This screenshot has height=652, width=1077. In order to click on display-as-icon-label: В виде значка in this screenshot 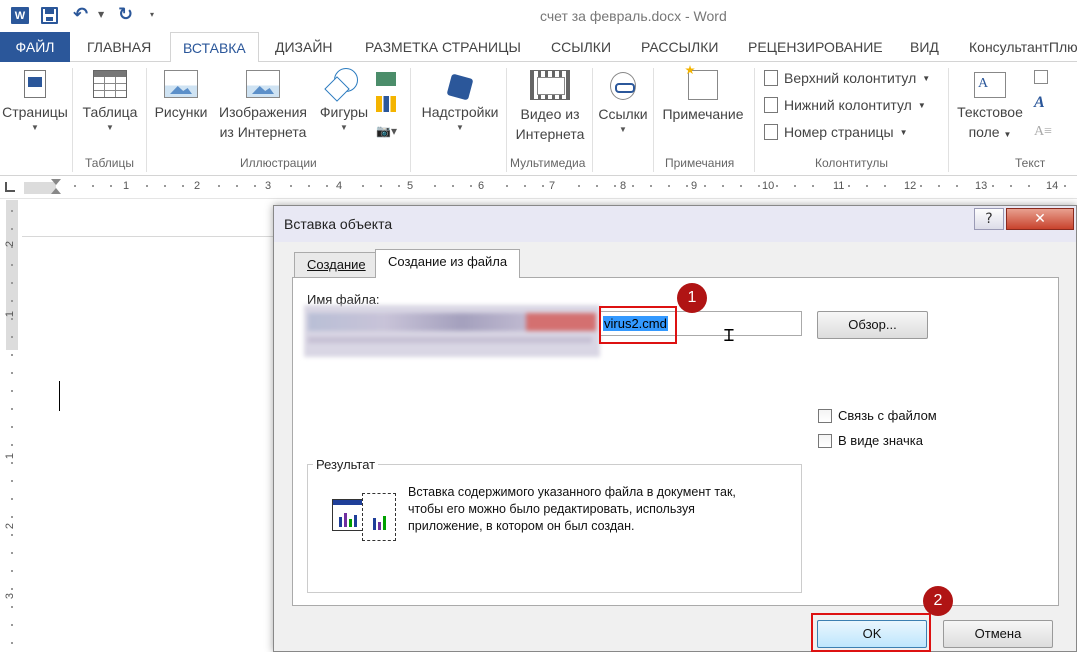, I will do `click(880, 440)`.